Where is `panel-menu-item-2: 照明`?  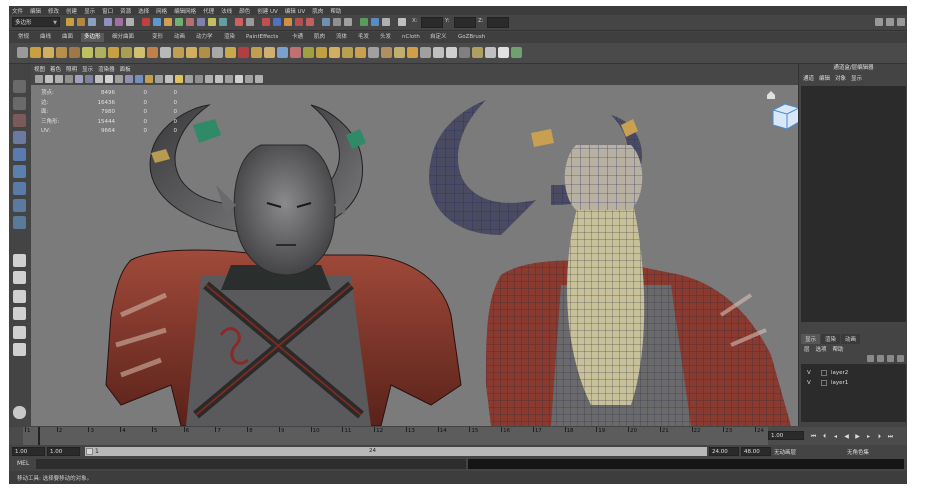
panel-menu-item-2: 照明 is located at coordinates (71, 69).